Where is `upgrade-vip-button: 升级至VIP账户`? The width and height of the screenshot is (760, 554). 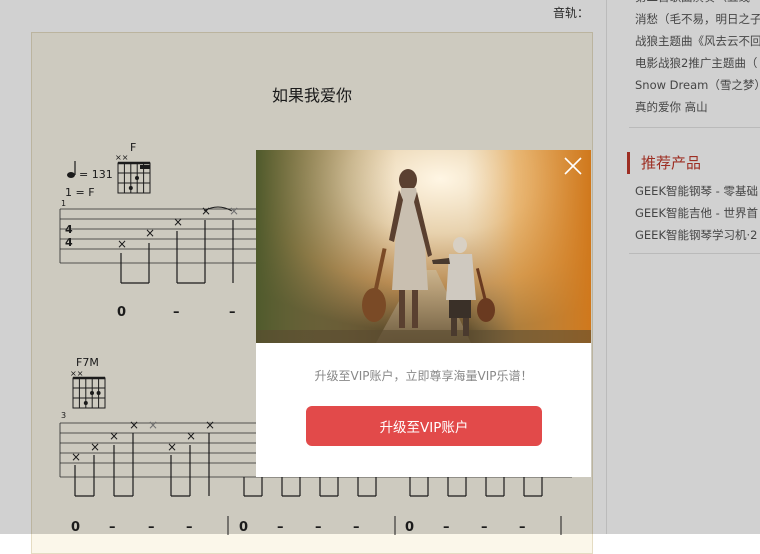
upgrade-vip-button: 升级至VIP账户 is located at coordinates (424, 426).